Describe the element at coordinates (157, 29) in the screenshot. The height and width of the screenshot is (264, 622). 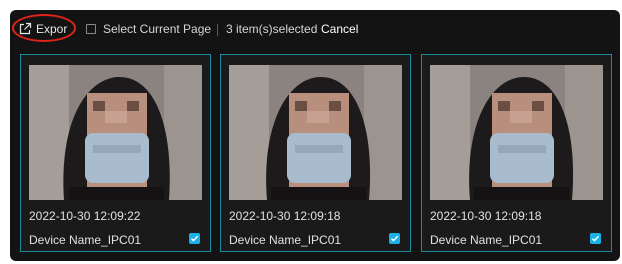
I see `select-current-page-label: Select Current Page` at that location.